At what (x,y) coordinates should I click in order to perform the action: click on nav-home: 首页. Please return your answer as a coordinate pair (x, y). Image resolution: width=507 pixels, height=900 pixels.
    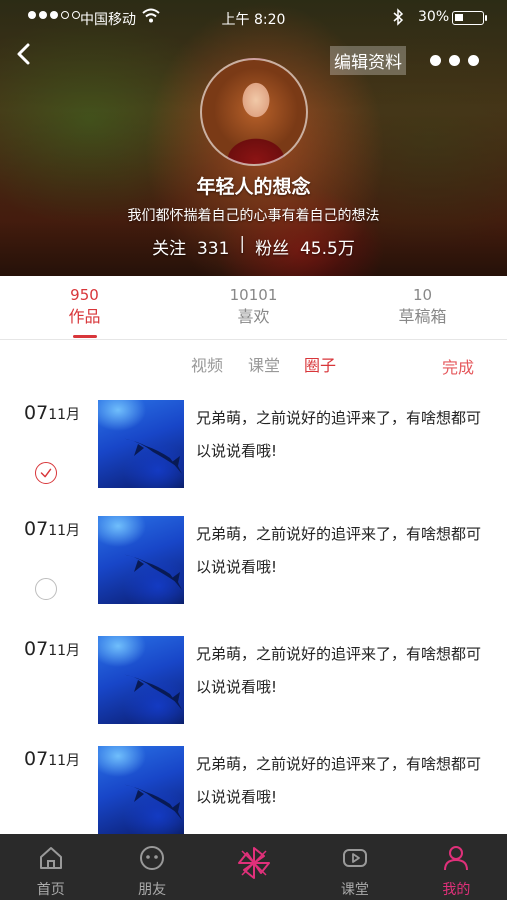
    Looking at the image, I should click on (50, 867).